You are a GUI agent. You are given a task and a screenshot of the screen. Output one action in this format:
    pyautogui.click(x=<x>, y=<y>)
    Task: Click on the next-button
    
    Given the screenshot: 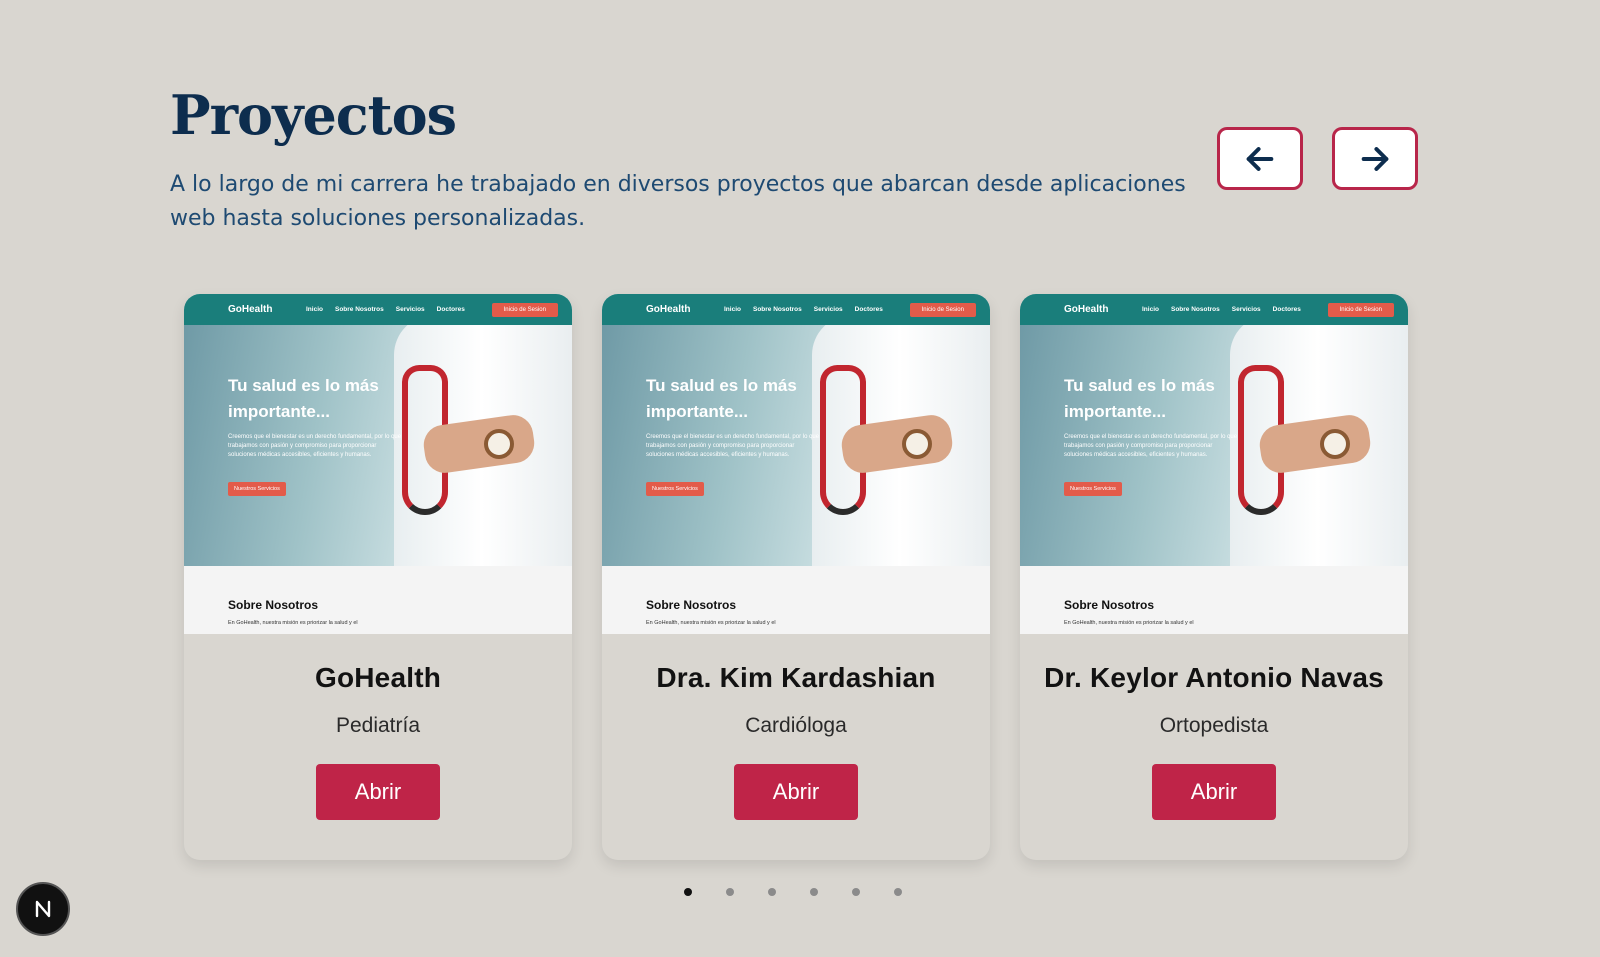 What is the action you would take?
    pyautogui.click(x=1375, y=158)
    